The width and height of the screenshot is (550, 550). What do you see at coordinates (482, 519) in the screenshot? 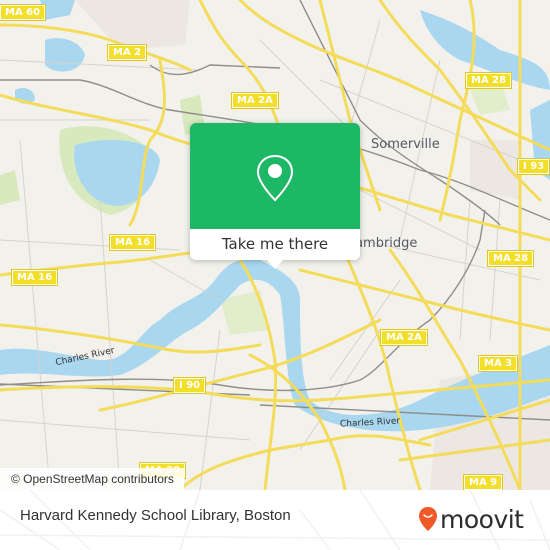
I see `moovit-wordmark: moovit` at bounding box center [482, 519].